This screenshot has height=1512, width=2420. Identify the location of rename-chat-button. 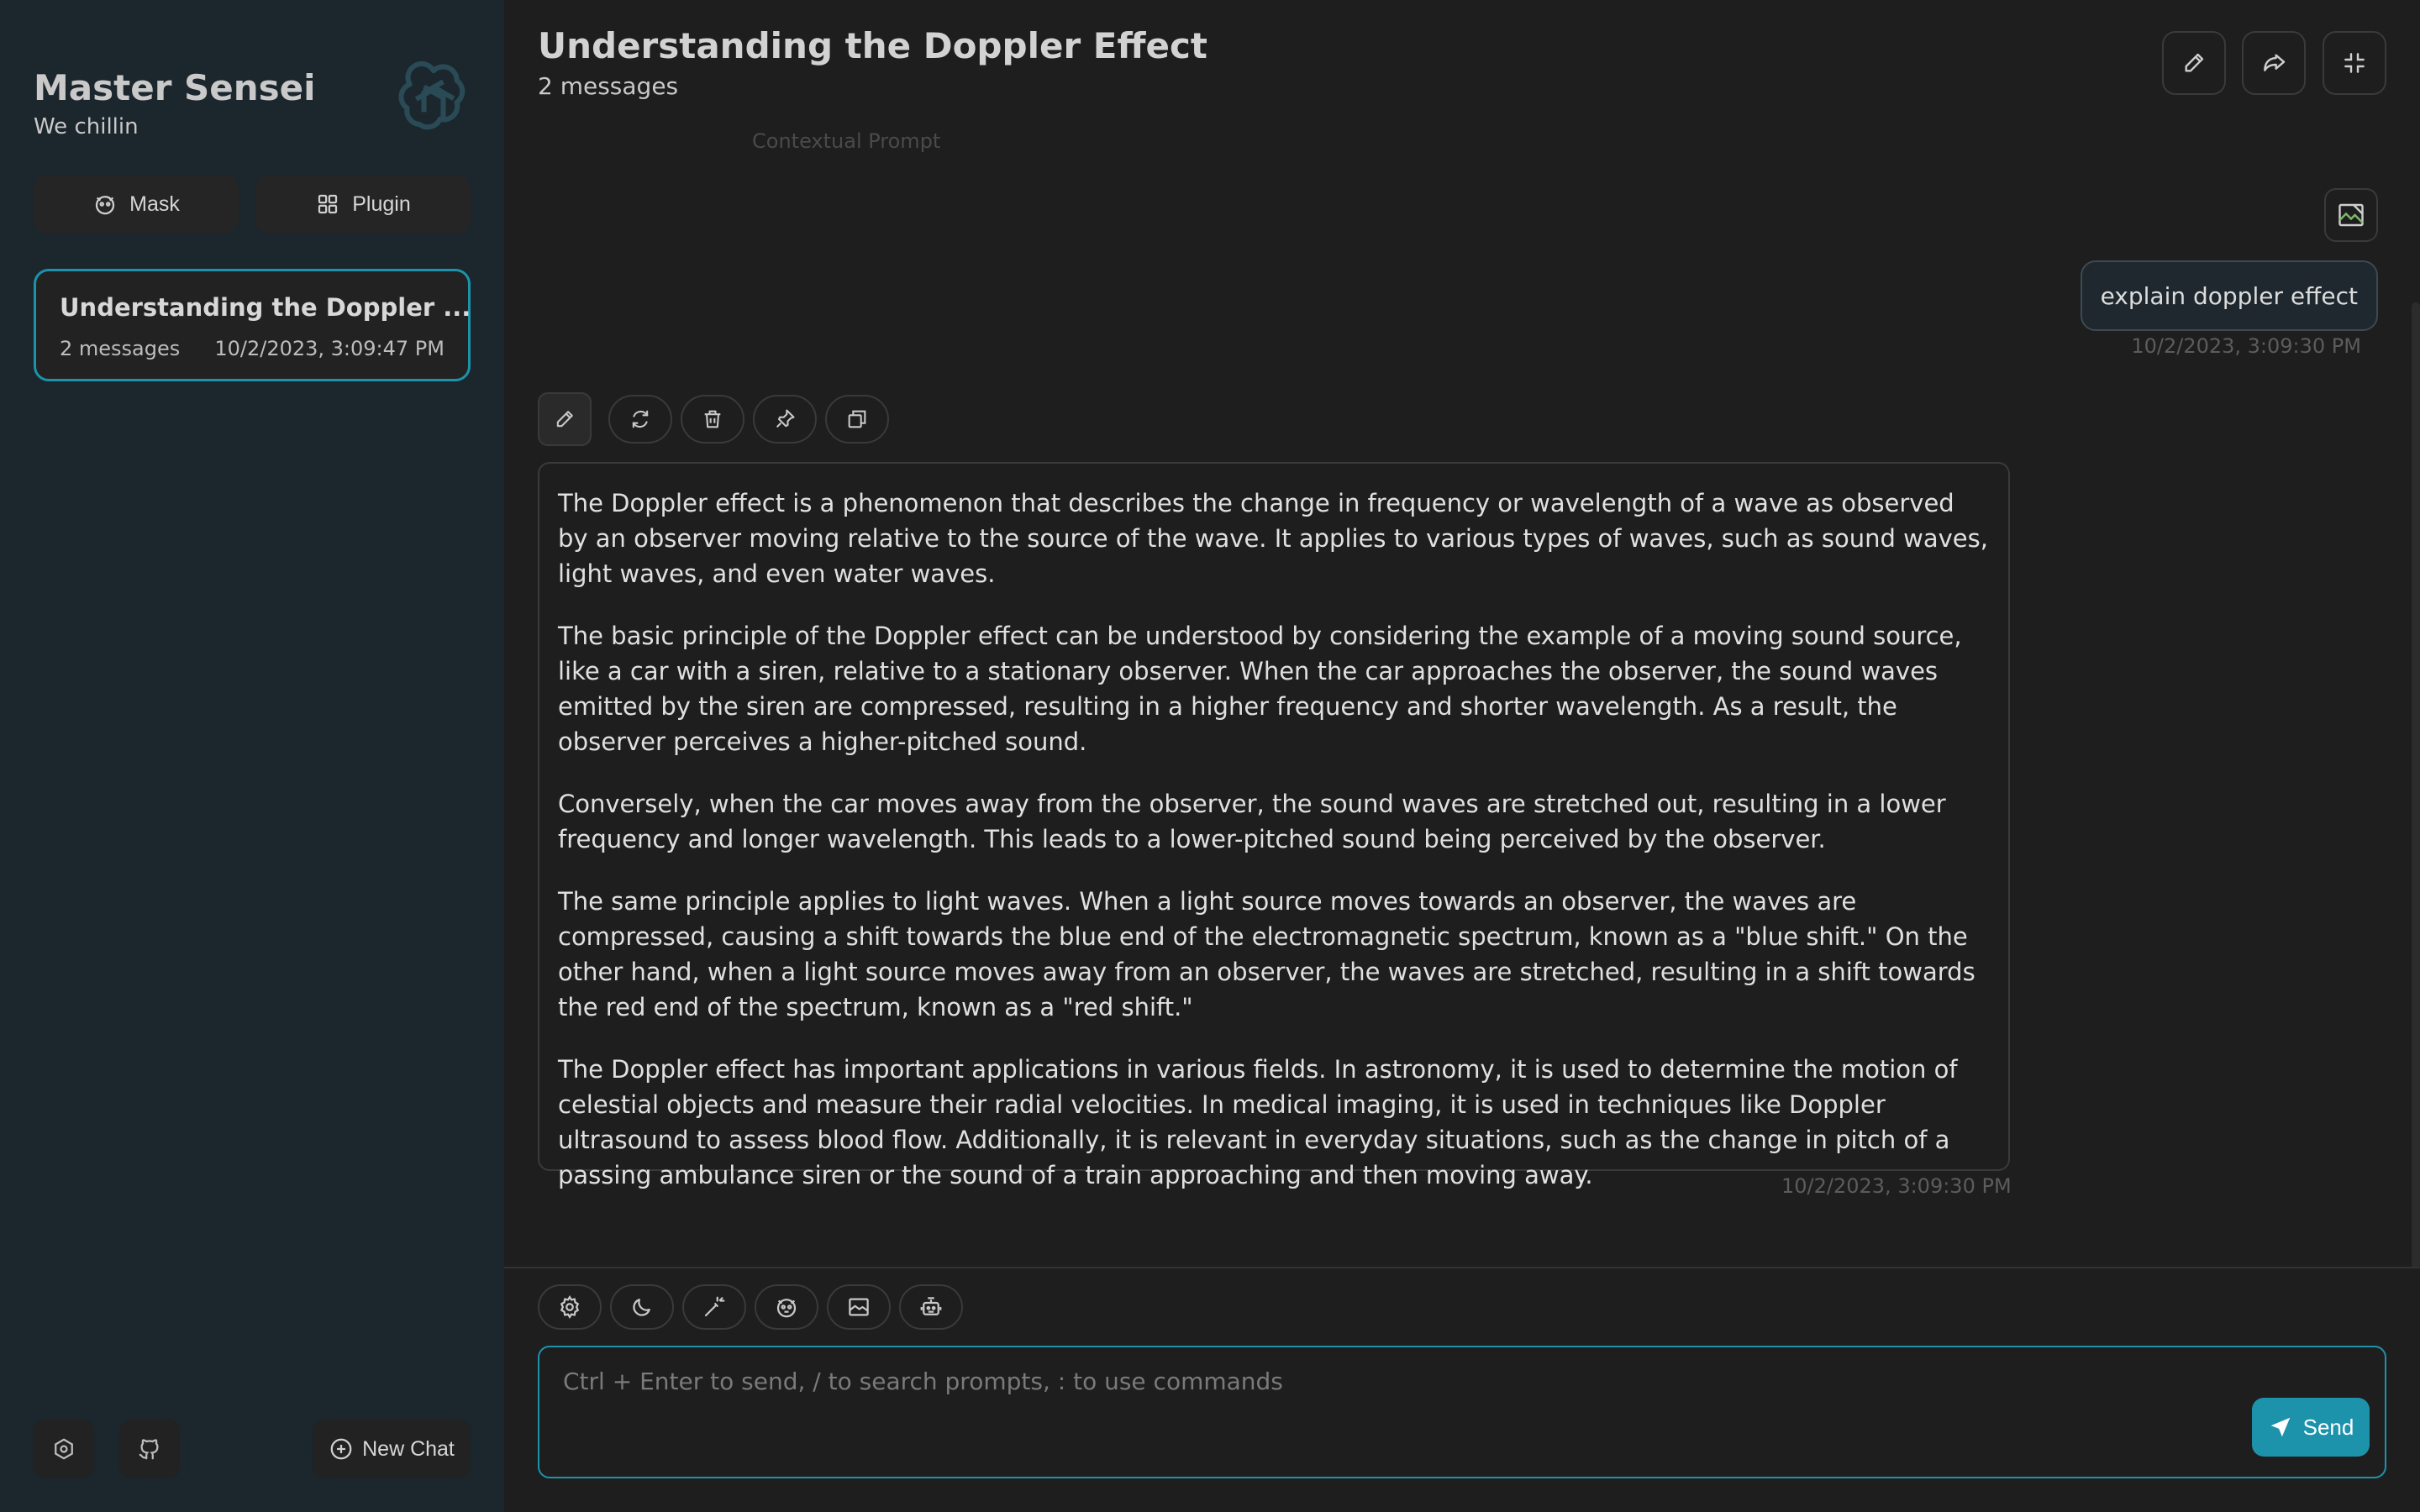
(2194, 63).